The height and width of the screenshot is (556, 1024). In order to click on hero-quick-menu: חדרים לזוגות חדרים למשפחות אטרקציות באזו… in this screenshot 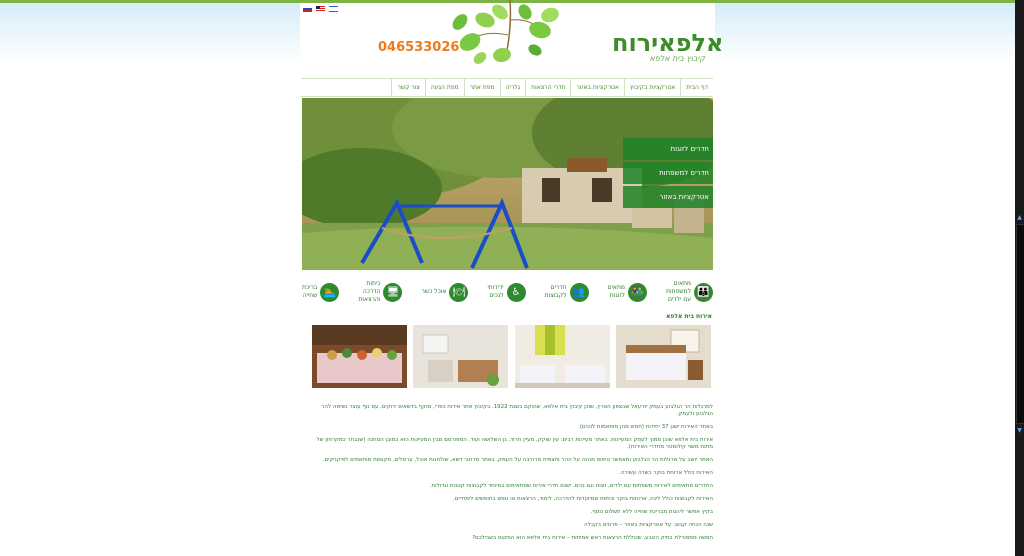, I will do `click(668, 174)`.